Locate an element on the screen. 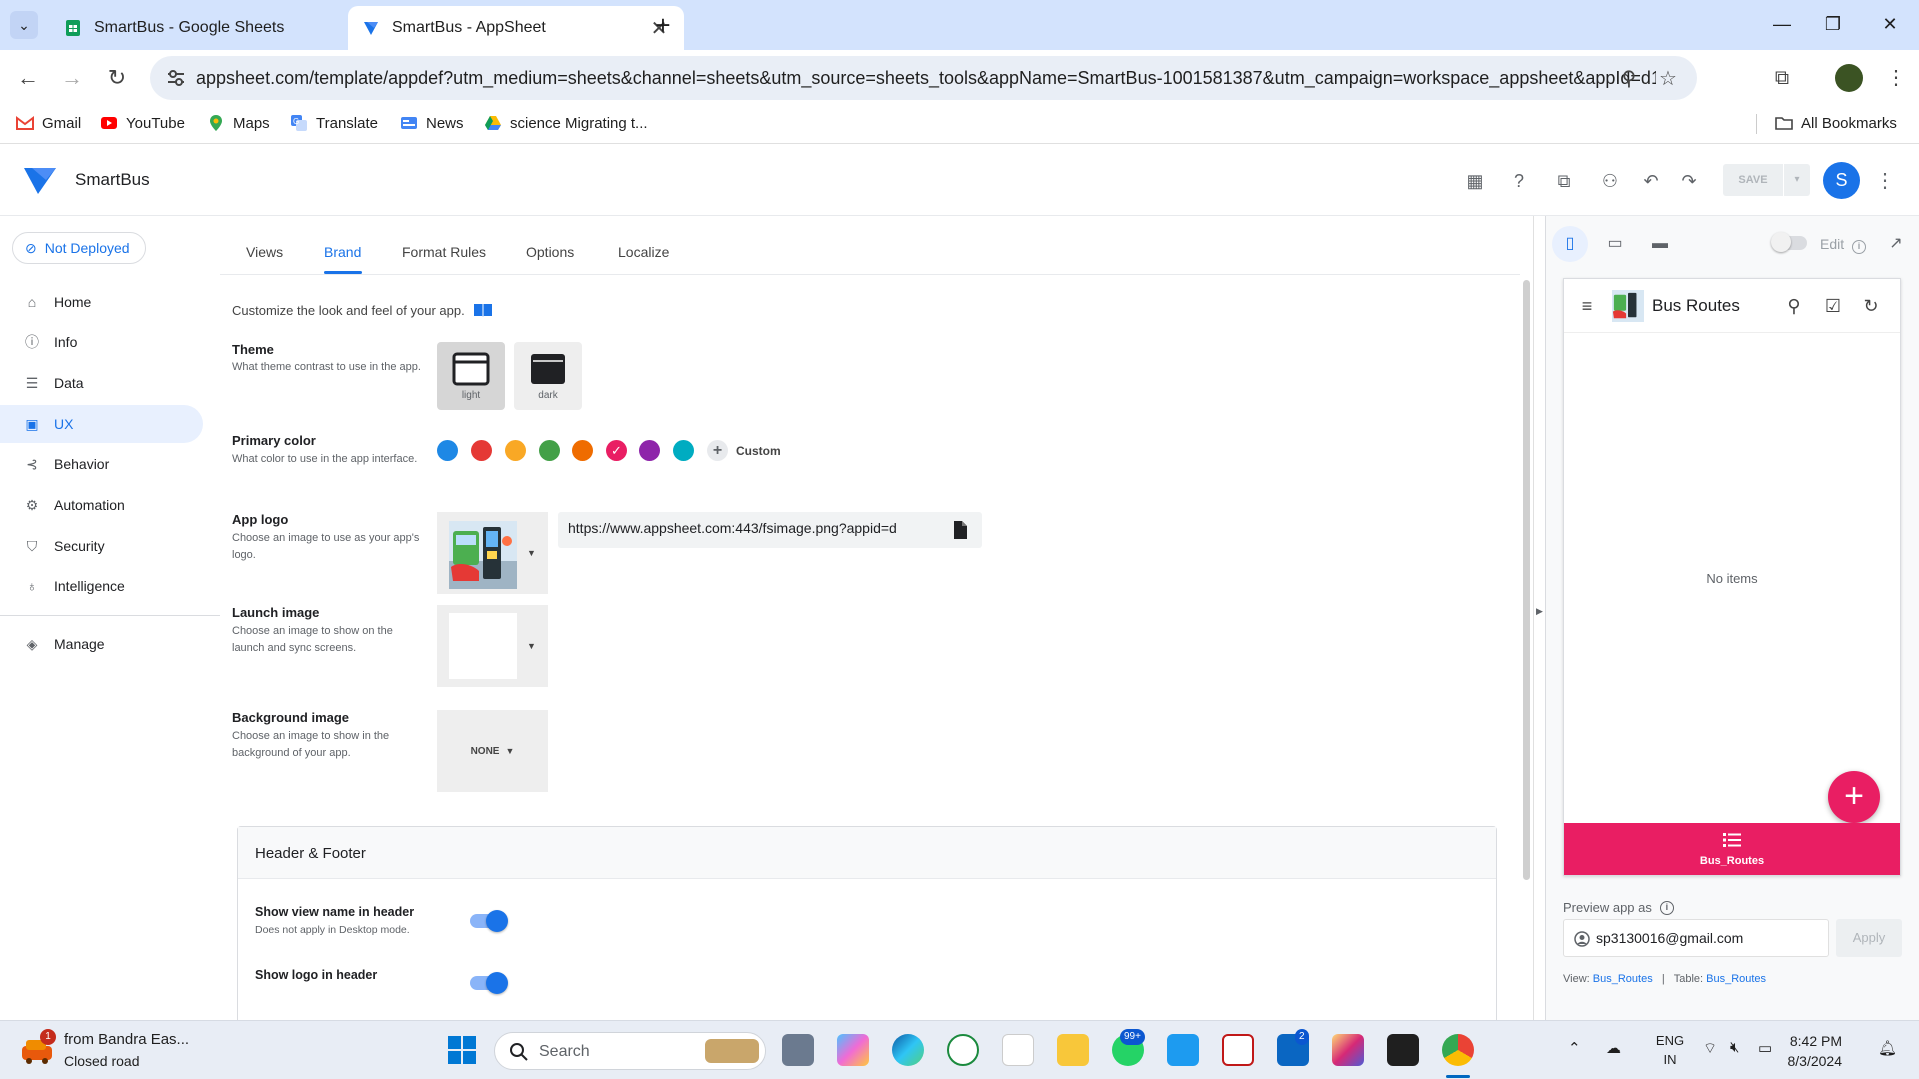  color-swatch-teal is located at coordinates (683, 450).